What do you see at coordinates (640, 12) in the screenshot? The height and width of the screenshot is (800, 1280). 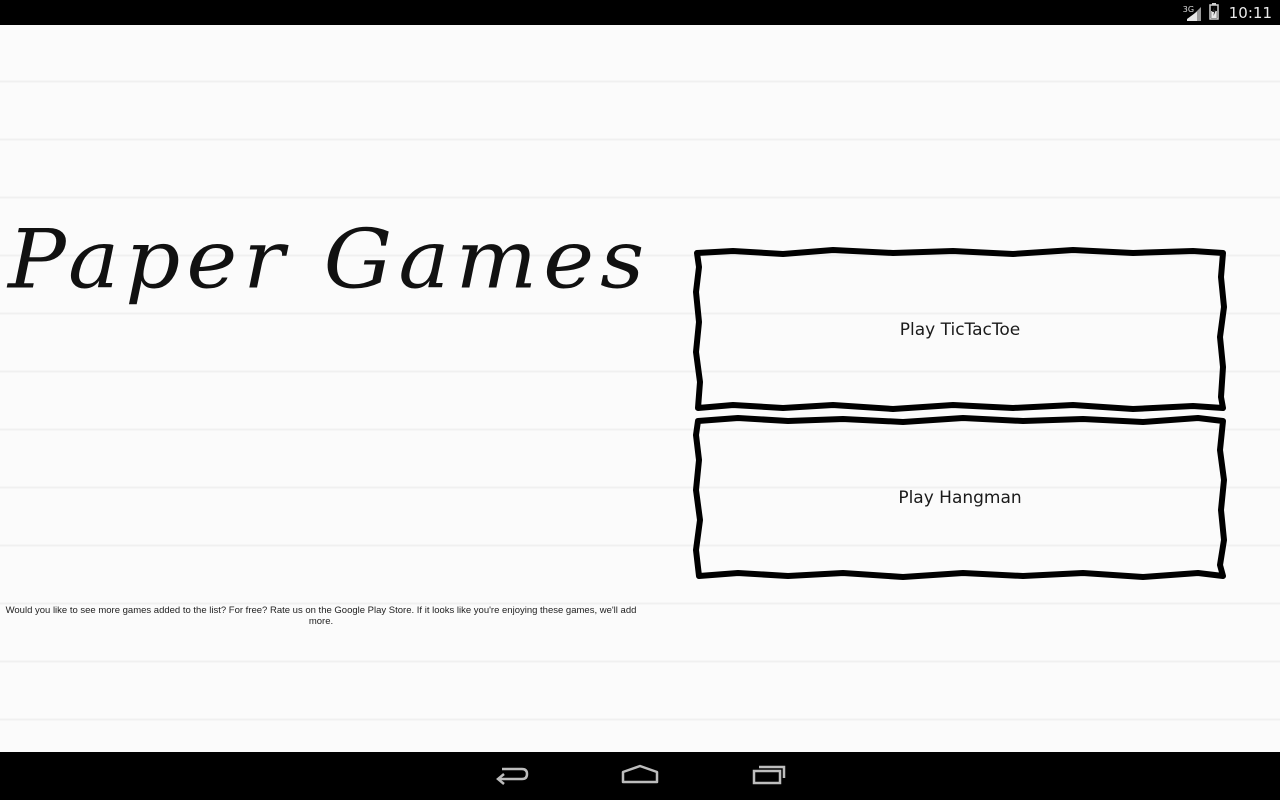 I see `status-bar: 3G 10:11` at bounding box center [640, 12].